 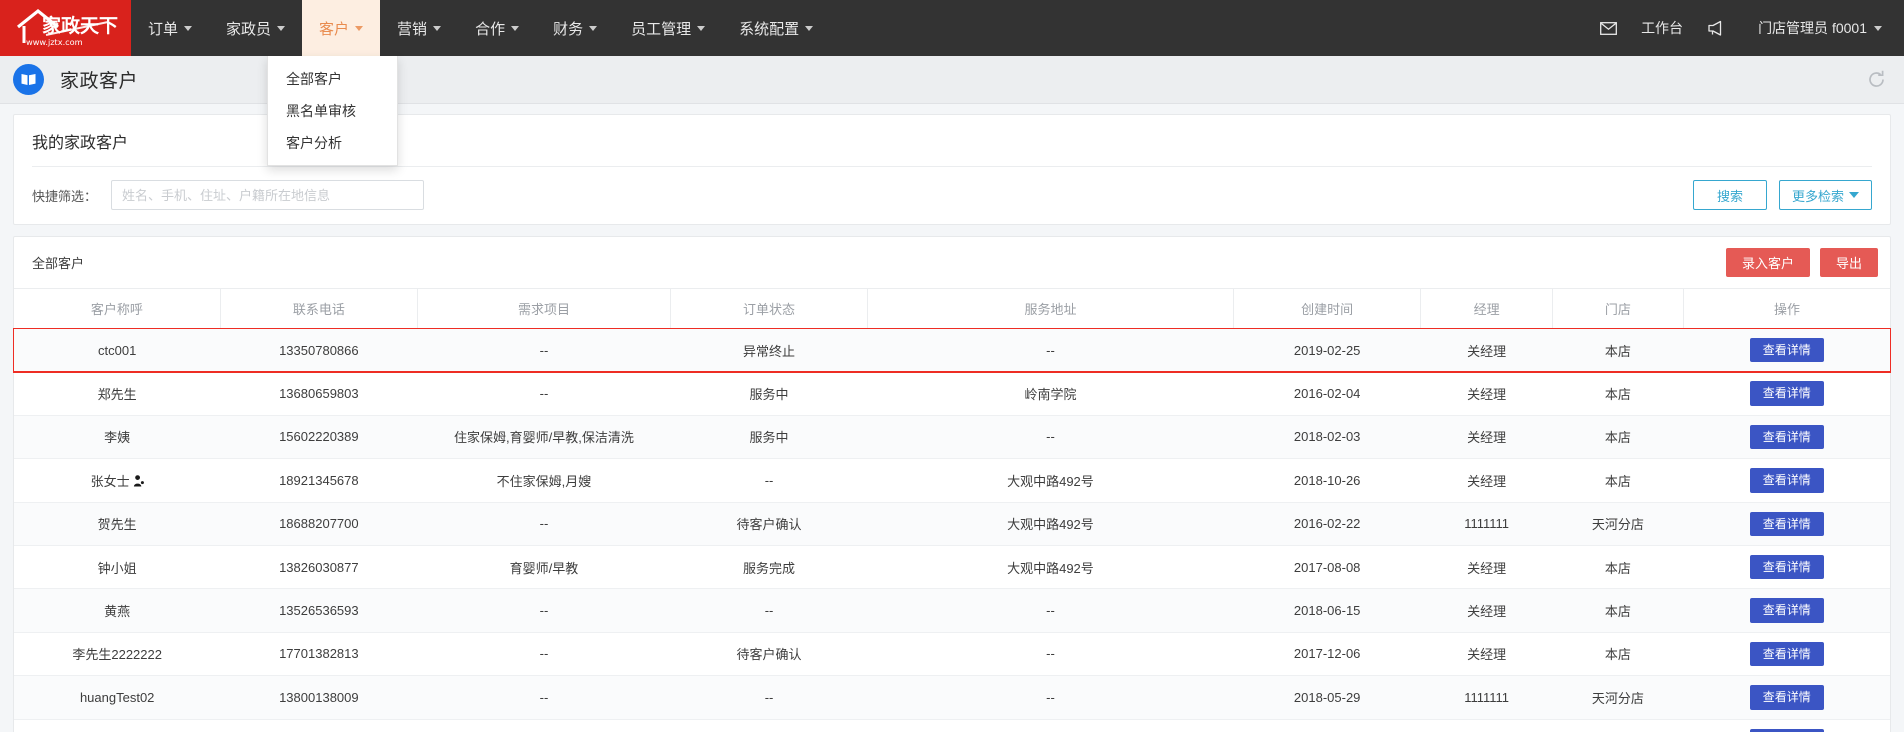 I want to click on megaphone-icon, so click(x=1716, y=28).